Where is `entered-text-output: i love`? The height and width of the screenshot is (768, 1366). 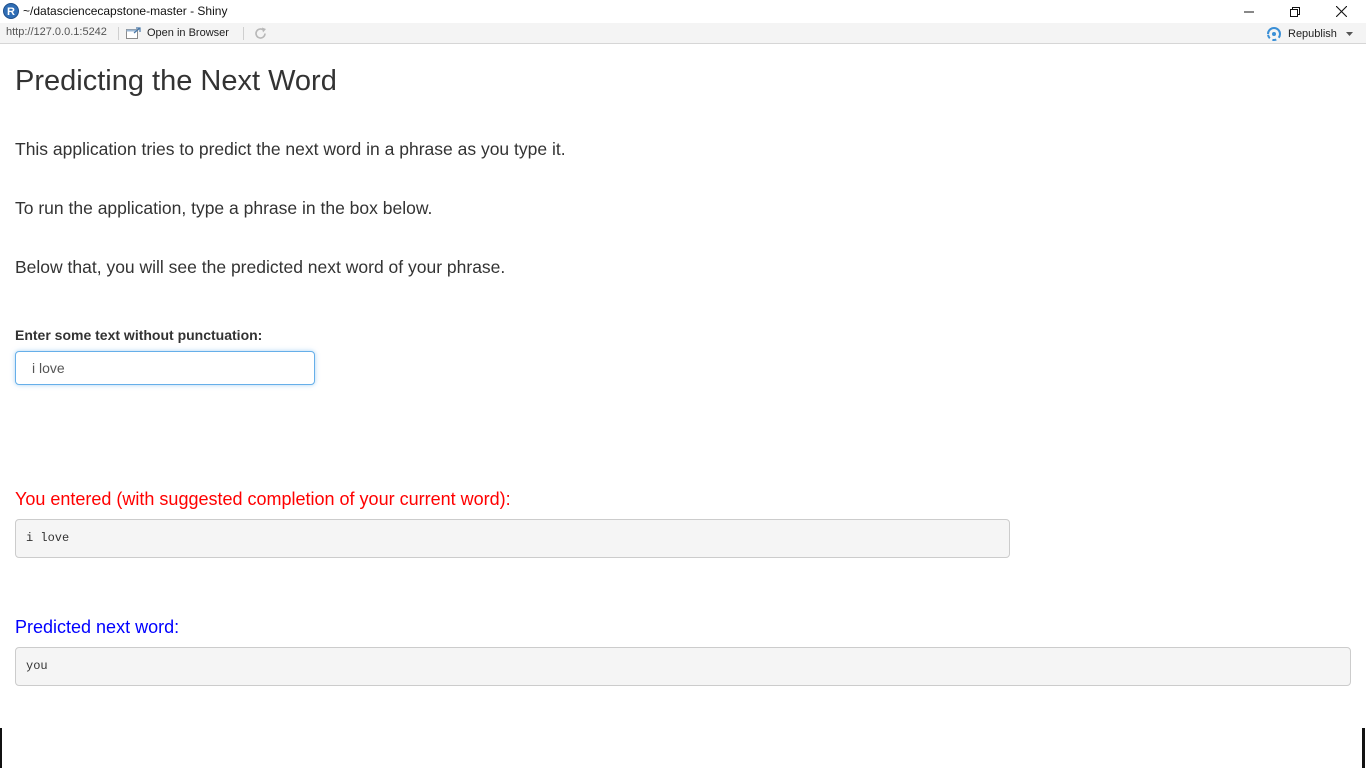 entered-text-output: i love is located at coordinates (512, 538).